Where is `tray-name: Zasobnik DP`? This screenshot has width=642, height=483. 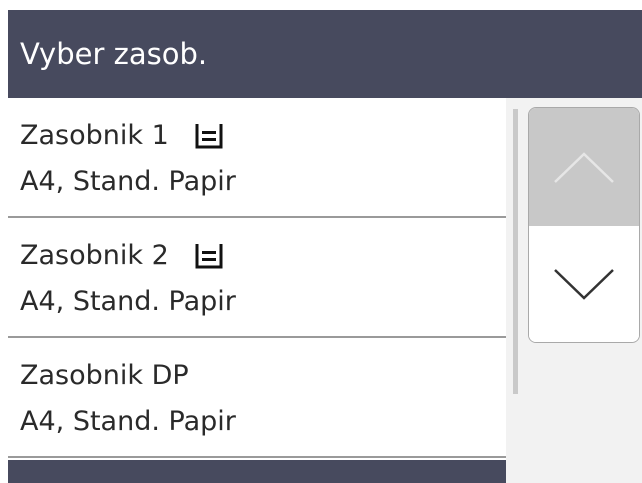
tray-name: Zasobnik DP is located at coordinates (104, 375).